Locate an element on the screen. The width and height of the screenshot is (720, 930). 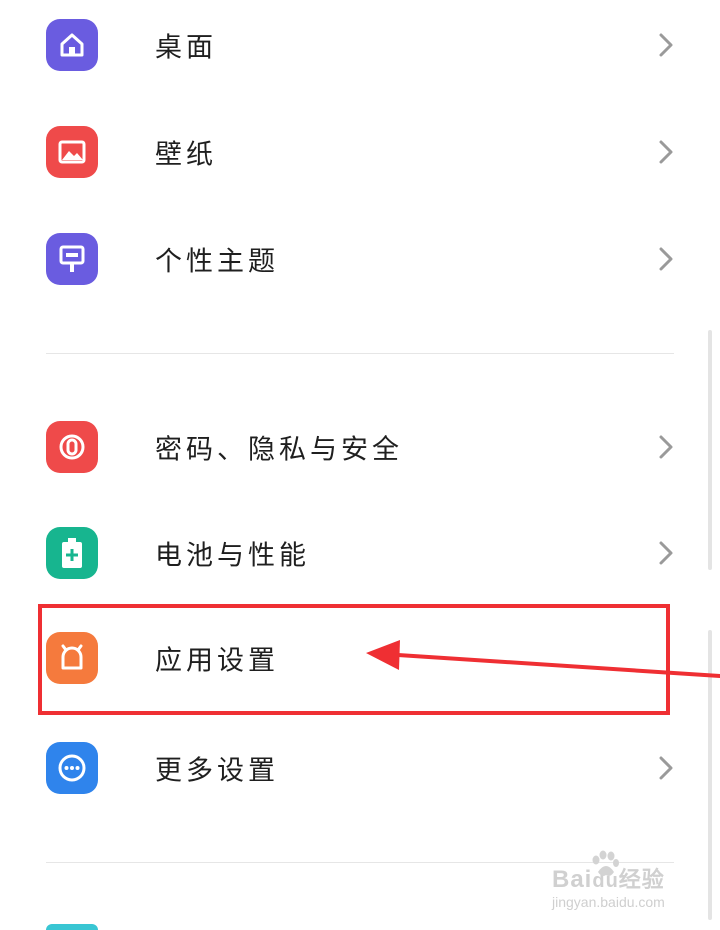
baidu-jingyan-watermark: Baidu经验 jingyan.baidu.com is located at coordinates (617, 884).